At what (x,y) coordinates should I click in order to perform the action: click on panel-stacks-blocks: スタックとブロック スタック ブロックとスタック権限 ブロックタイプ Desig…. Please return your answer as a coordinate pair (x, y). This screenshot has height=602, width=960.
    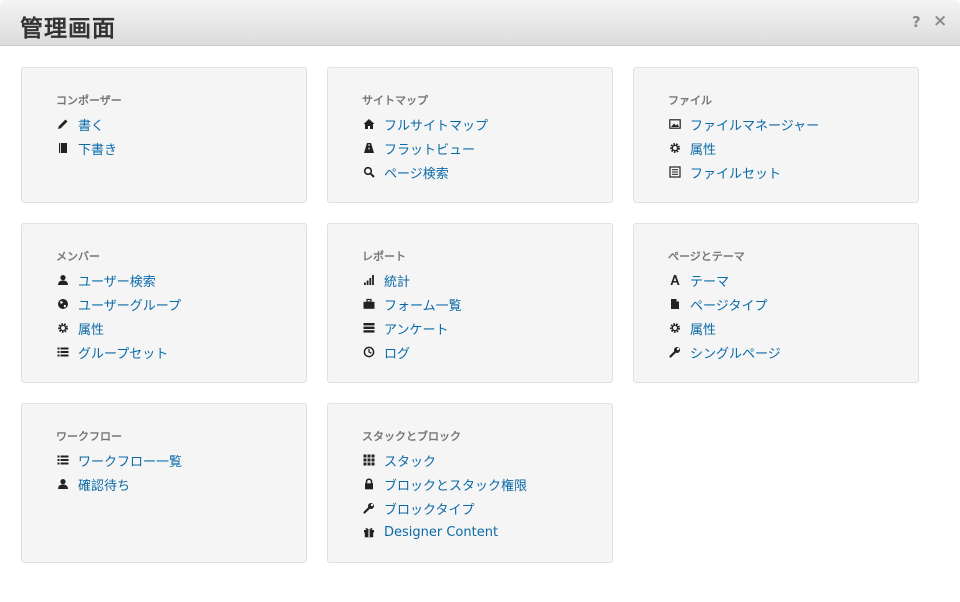
    Looking at the image, I should click on (470, 483).